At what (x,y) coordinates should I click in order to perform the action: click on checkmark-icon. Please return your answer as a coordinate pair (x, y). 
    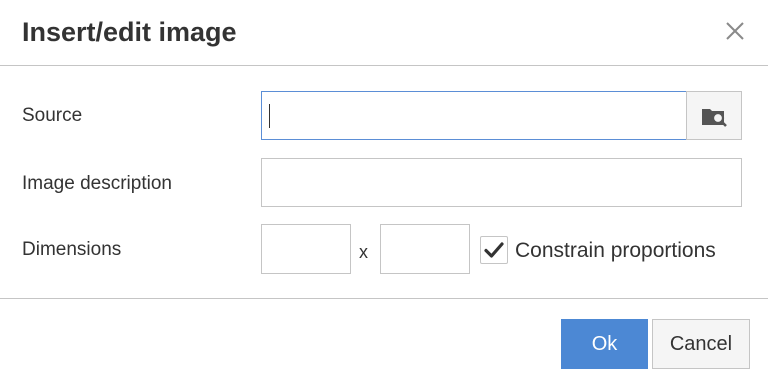
    Looking at the image, I should click on (494, 250).